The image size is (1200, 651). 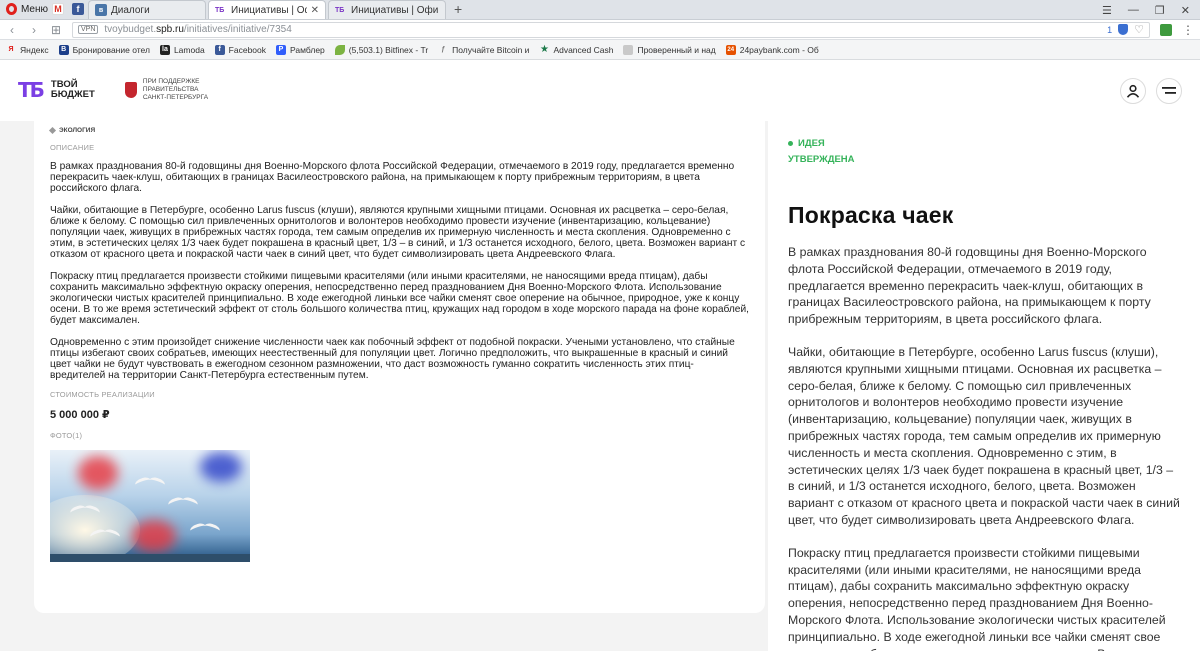 What do you see at coordinates (307, 49) in the screenshot?
I see `bookmark-label: Рамблер` at bounding box center [307, 49].